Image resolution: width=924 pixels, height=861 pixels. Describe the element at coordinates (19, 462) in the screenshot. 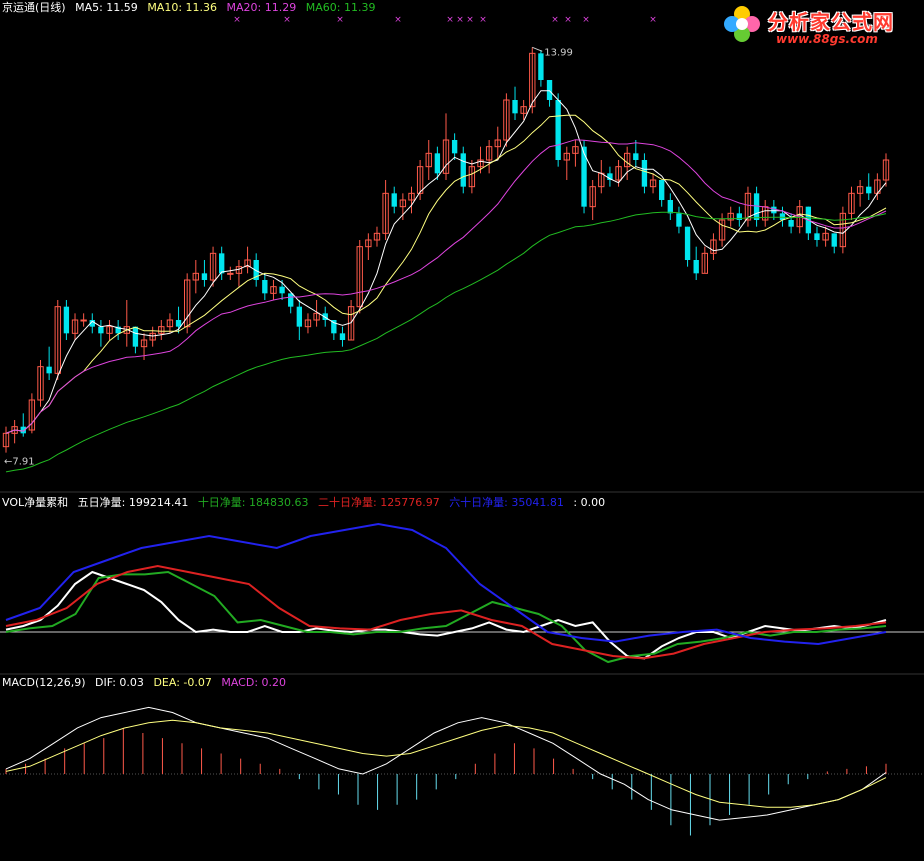

I see `low-label: ←7.91` at that location.